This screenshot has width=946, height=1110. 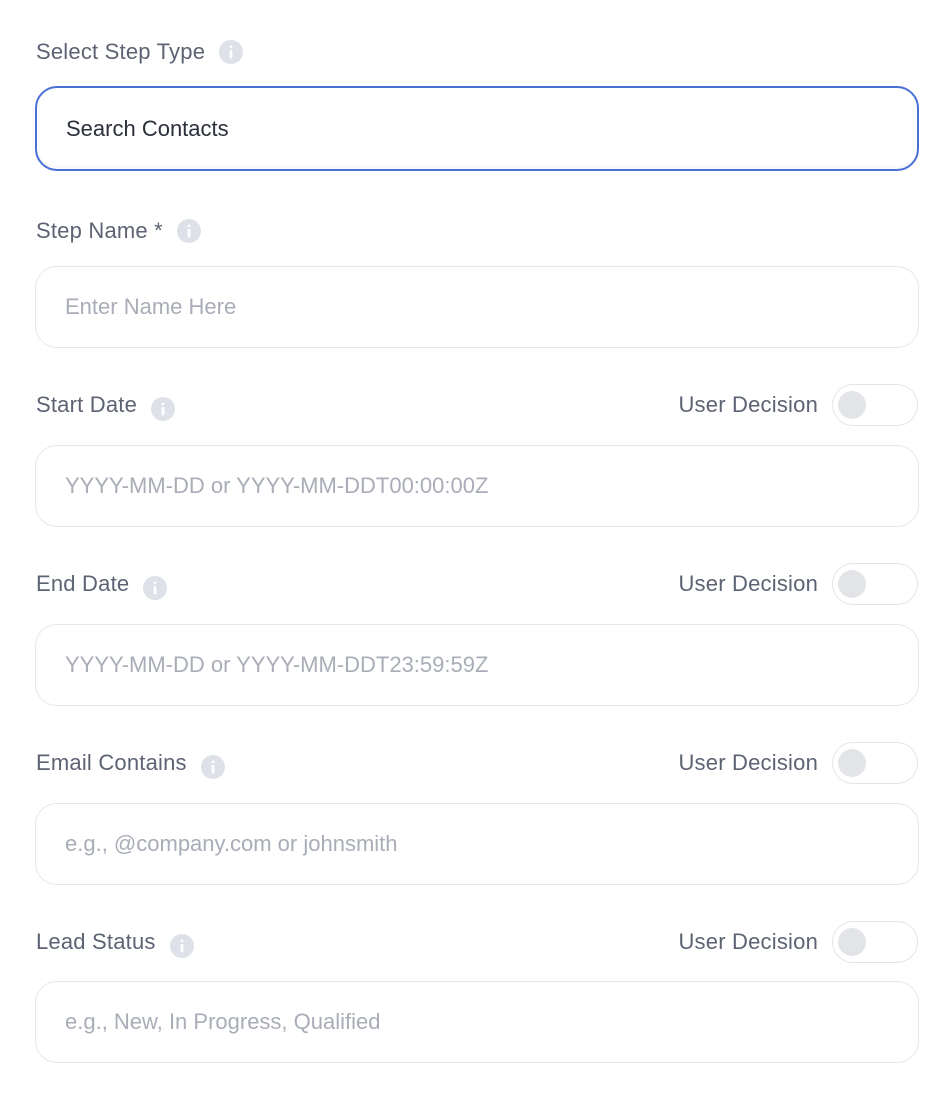 I want to click on start-date-user-decision-toggle, so click(x=875, y=405).